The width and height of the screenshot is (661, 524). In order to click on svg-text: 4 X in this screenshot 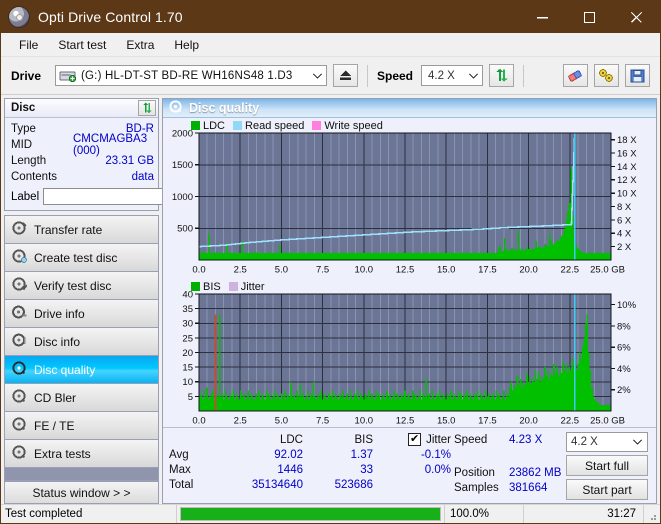, I will do `click(624, 233)`.